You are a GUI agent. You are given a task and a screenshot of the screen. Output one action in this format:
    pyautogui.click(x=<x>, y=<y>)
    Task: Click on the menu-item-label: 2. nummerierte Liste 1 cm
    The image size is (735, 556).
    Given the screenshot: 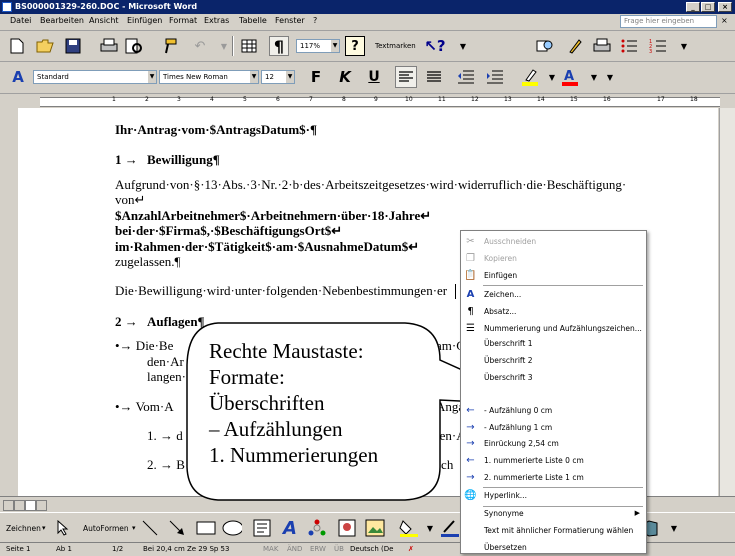 What is the action you would take?
    pyautogui.click(x=534, y=477)
    